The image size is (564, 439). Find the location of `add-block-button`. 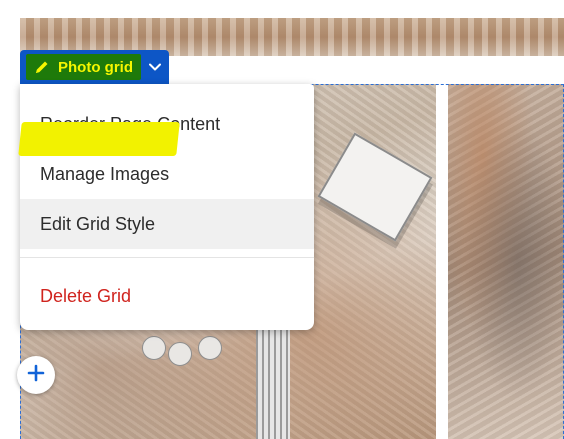

add-block-button is located at coordinates (36, 375).